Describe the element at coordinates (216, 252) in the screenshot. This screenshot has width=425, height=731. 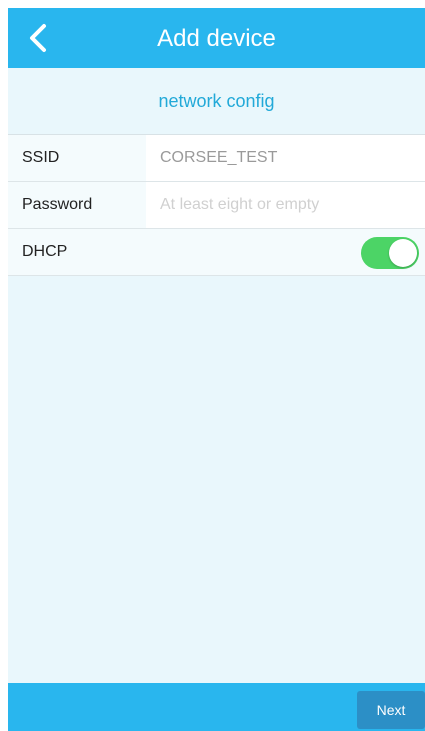
I see `dhcp-row: DHCP` at that location.